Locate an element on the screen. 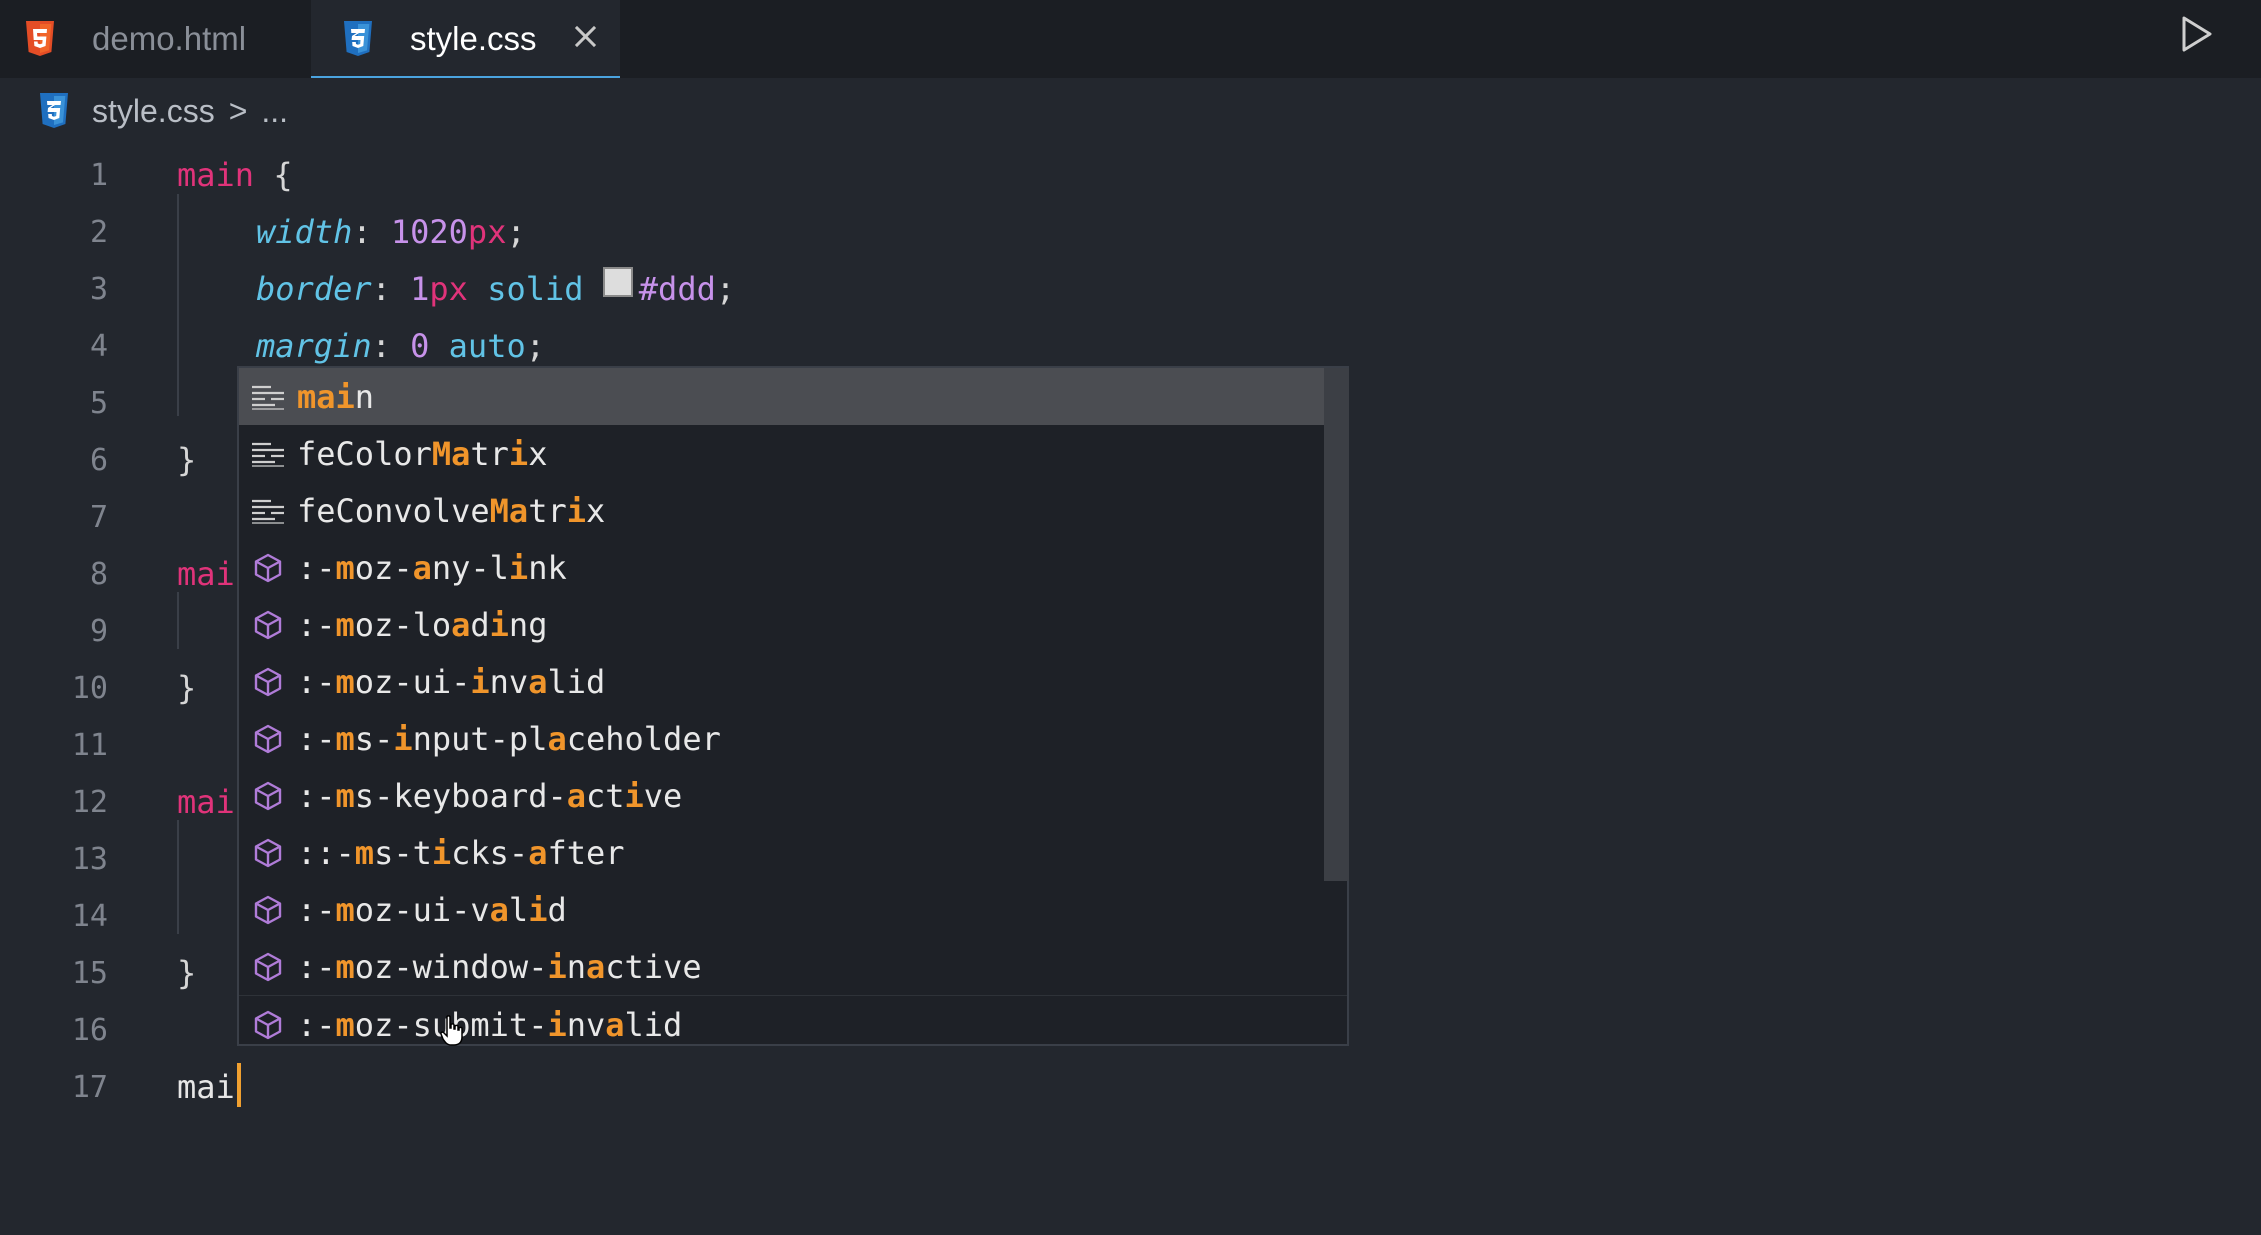 This screenshot has height=1235, width=2261. suggestion-item: :-moz-submit-invalid is located at coordinates (793, 1024).